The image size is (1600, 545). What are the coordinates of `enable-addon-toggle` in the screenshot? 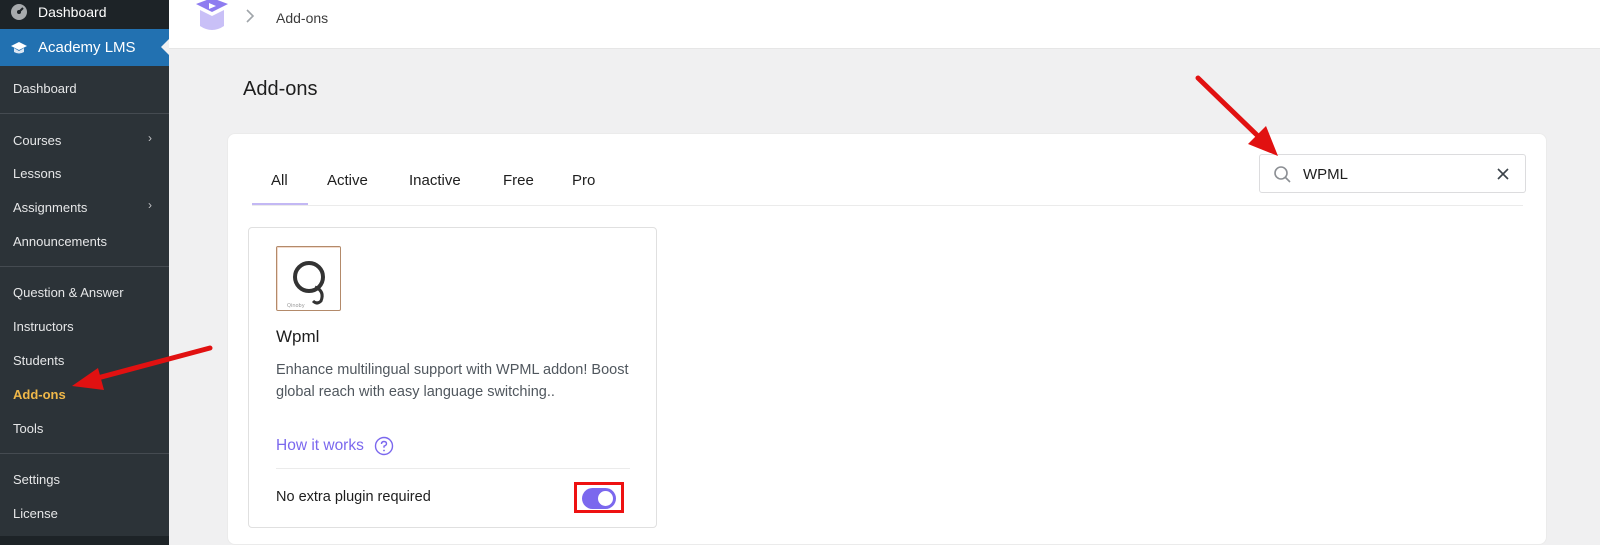 It's located at (599, 498).